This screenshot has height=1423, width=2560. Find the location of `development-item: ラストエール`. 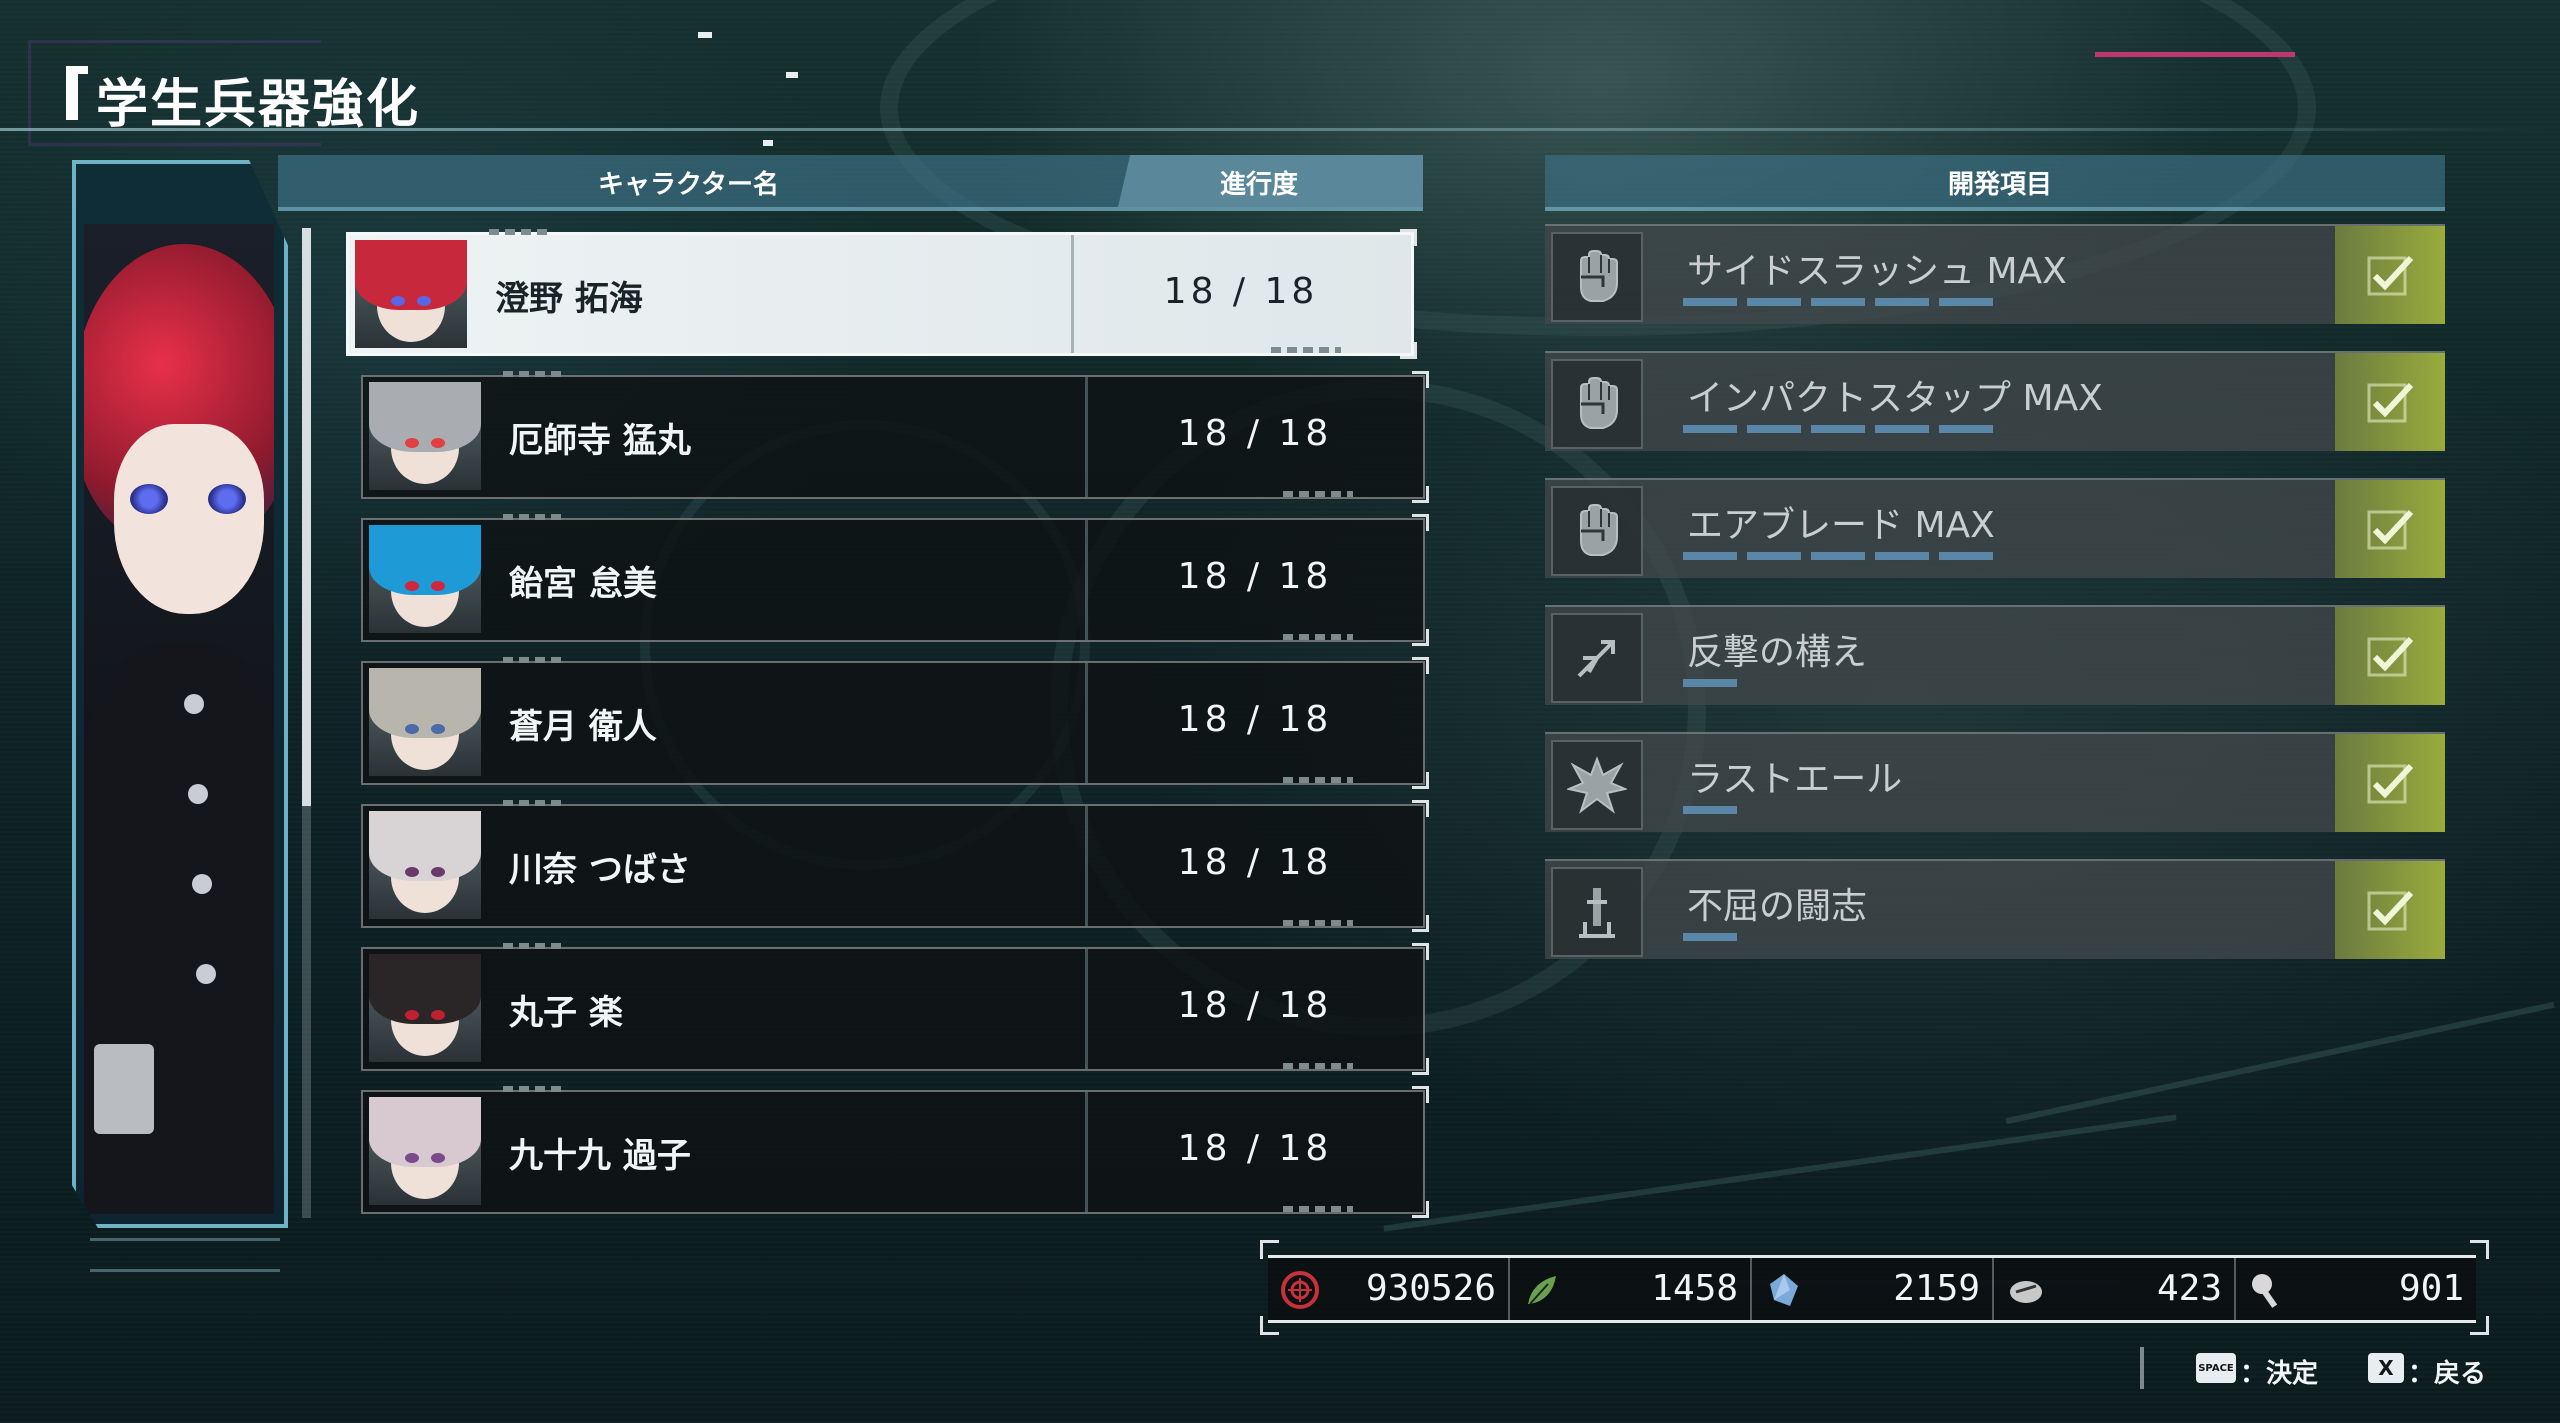

development-item: ラストエール is located at coordinates (1995, 782).